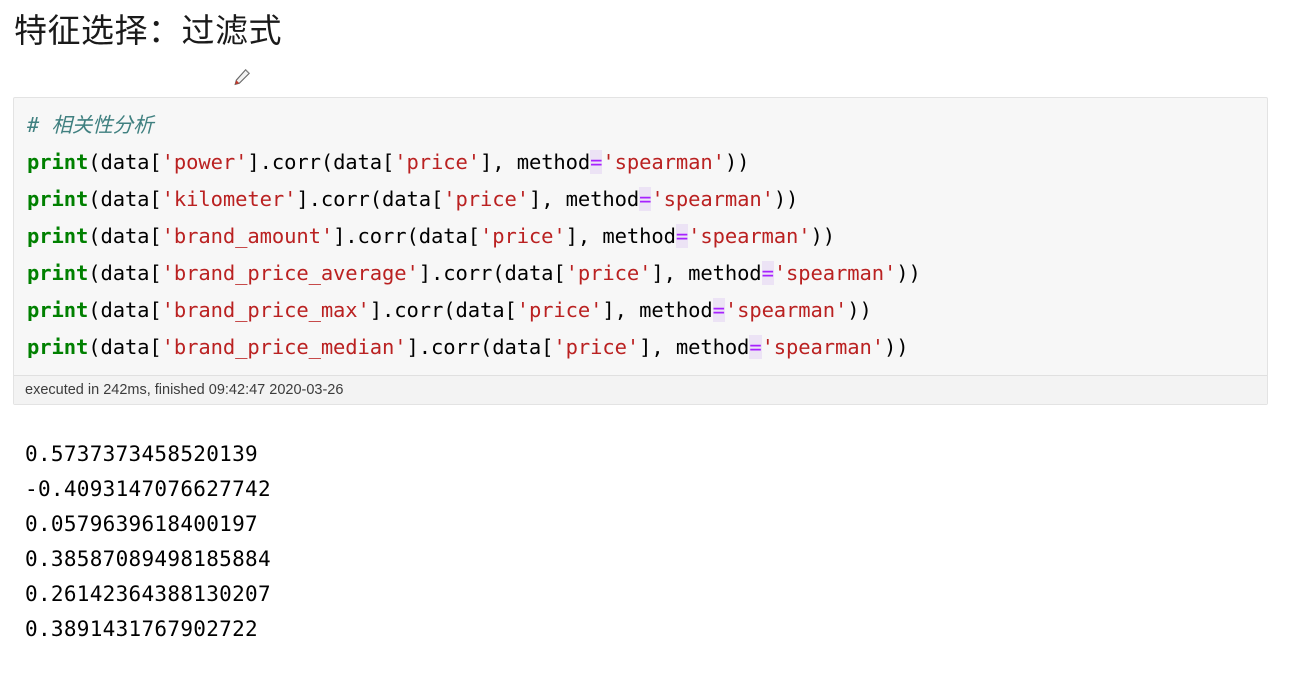  Describe the element at coordinates (290, 273) in the screenshot. I see `code-token-str: 'brand_price_average'` at that location.